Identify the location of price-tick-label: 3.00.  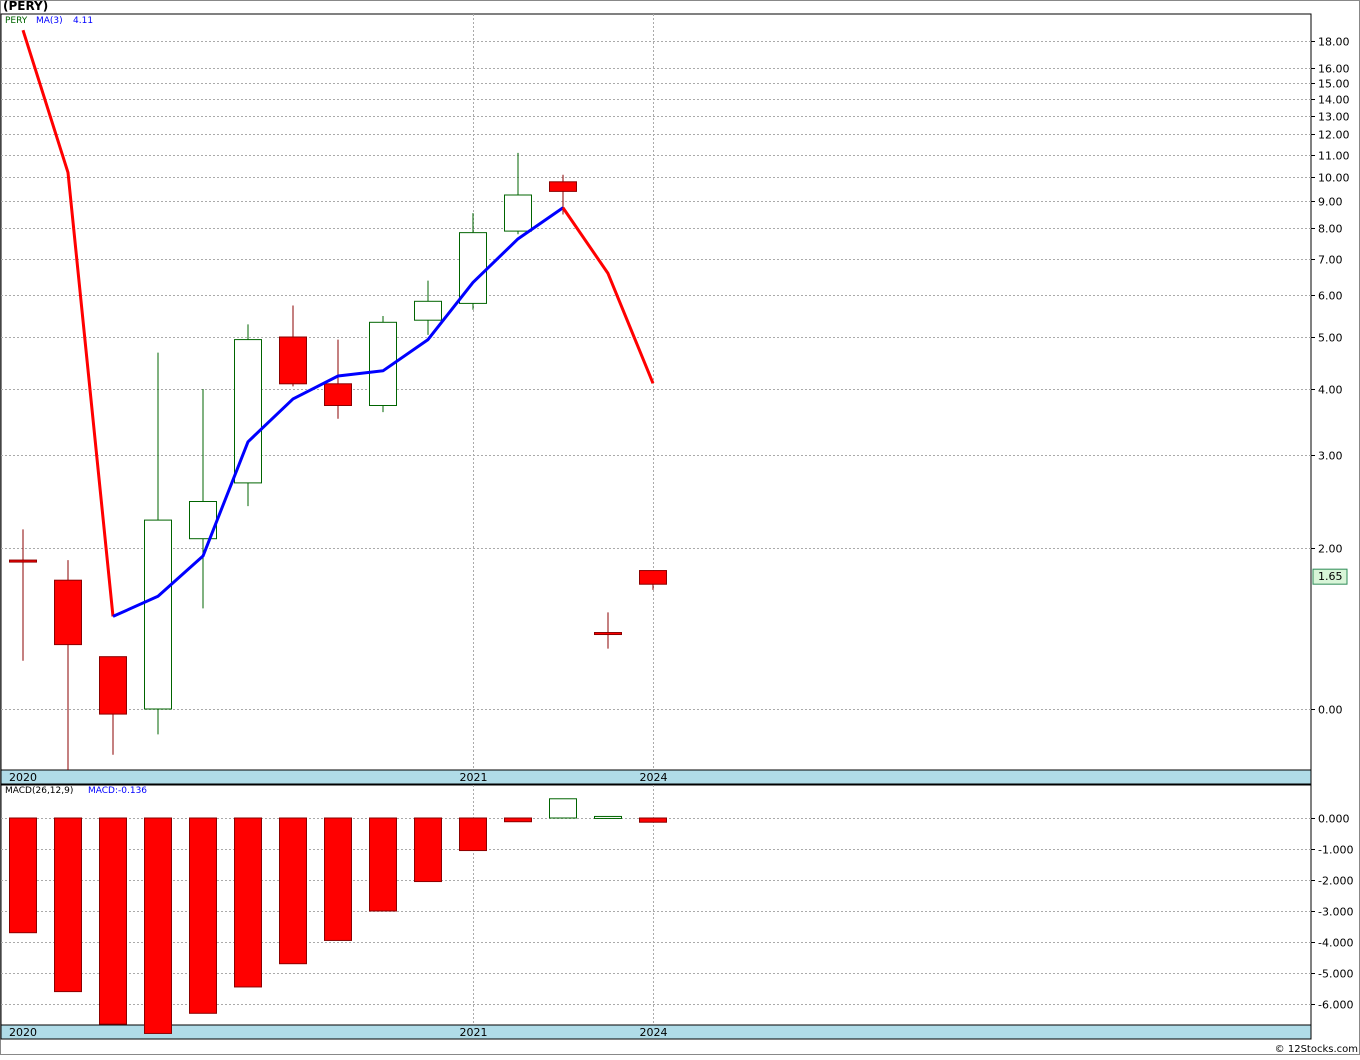
(1330, 456).